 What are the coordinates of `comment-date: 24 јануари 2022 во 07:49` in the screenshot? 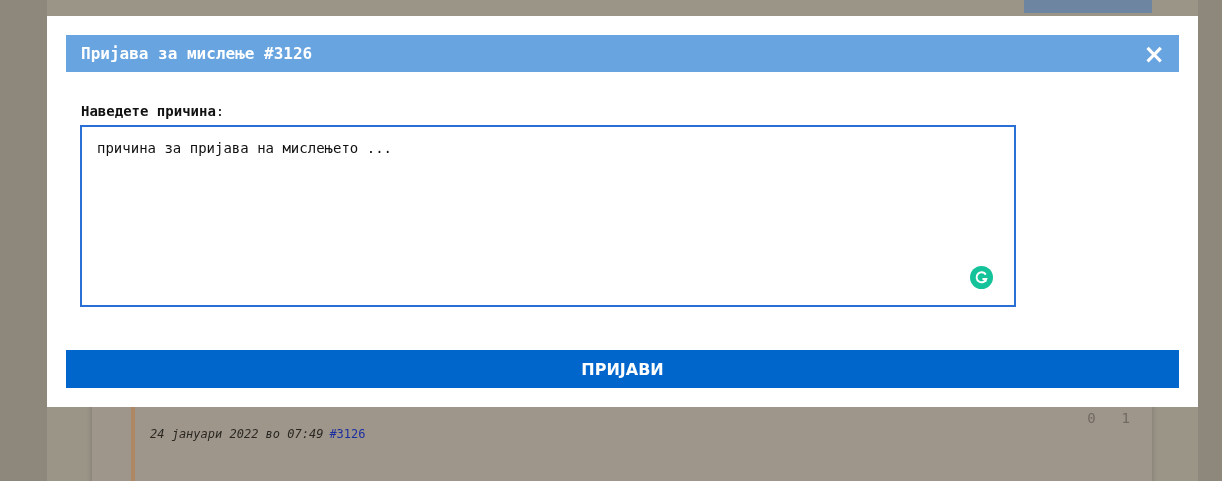 It's located at (237, 434).